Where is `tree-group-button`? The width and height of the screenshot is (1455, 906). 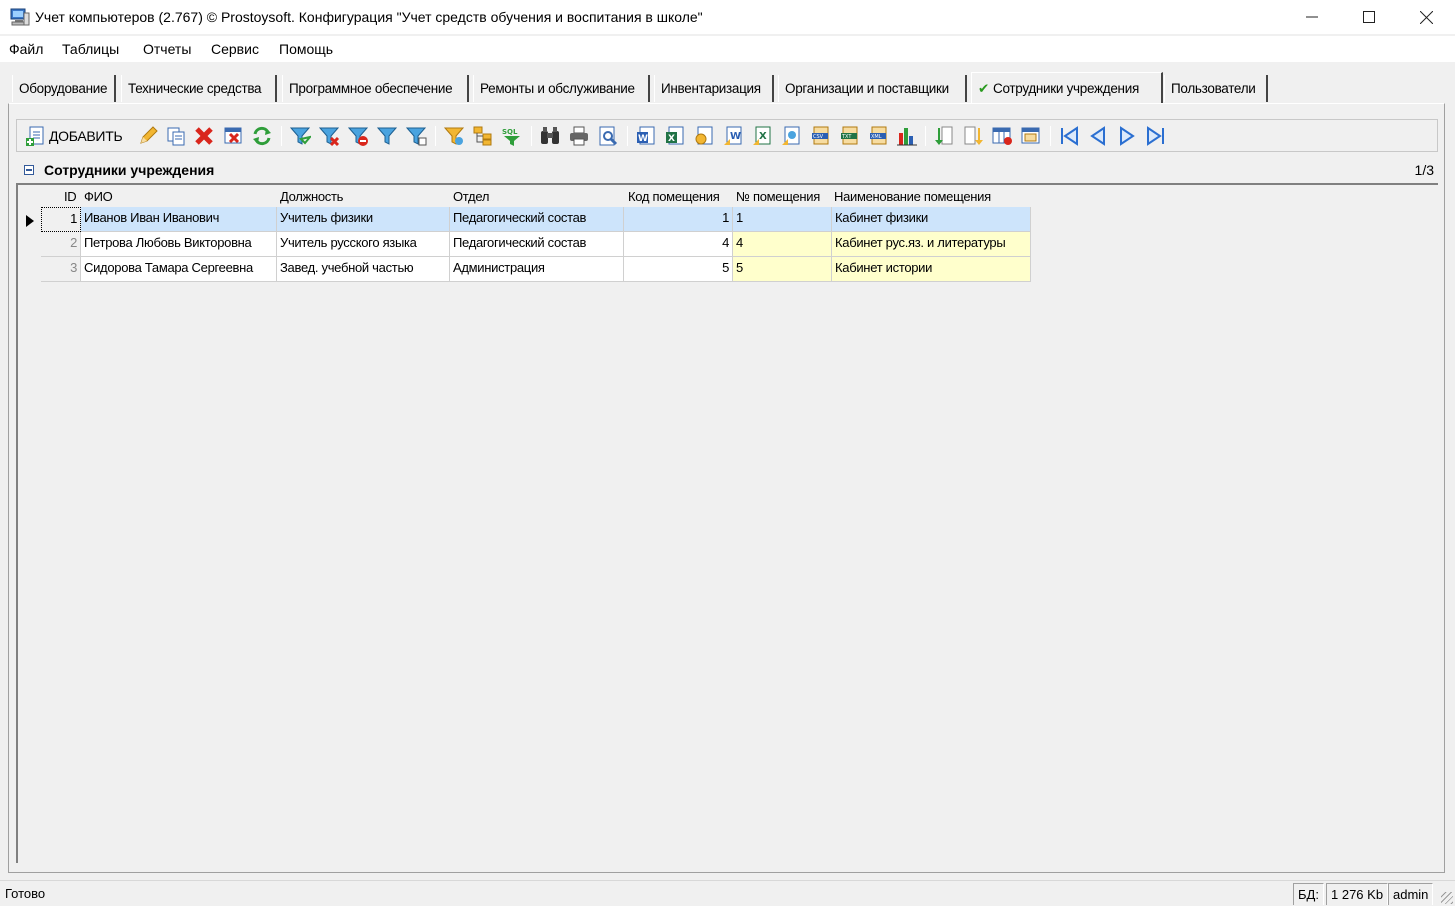
tree-group-button is located at coordinates (483, 136).